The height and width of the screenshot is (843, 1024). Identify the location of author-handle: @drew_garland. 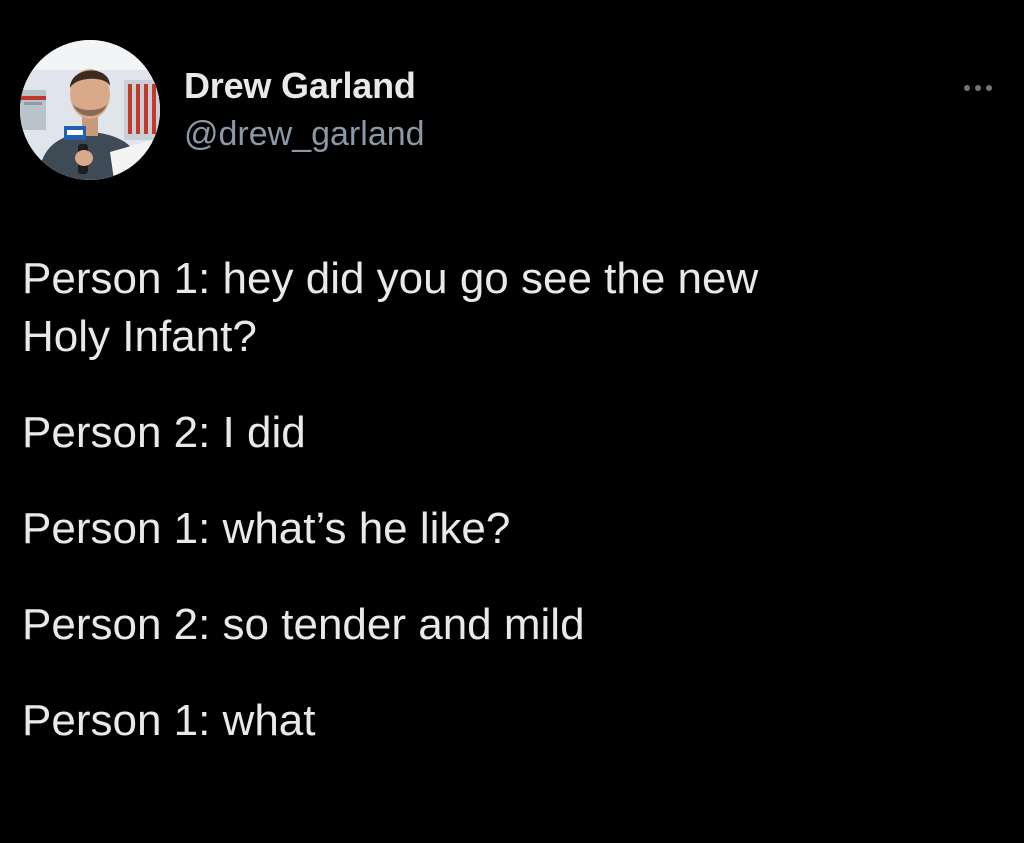
(304, 134).